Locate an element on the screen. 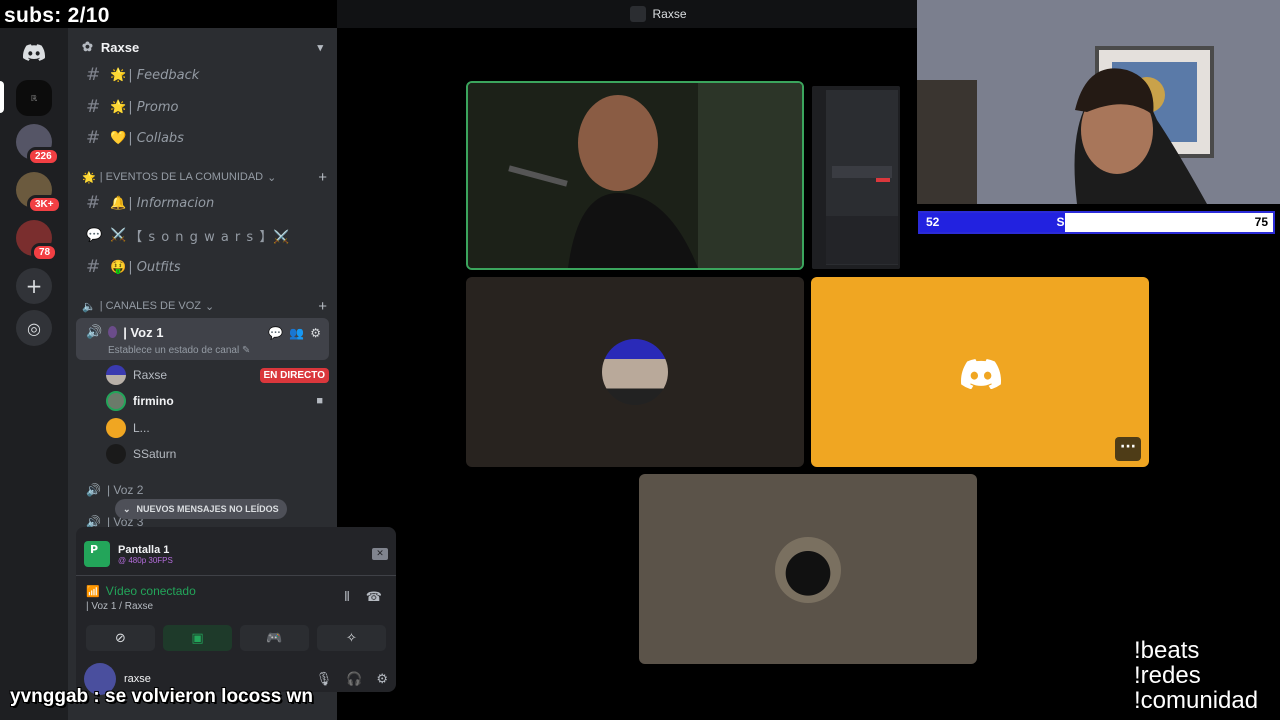 The image size is (1280, 720). divider is located at coordinates (236, 575).